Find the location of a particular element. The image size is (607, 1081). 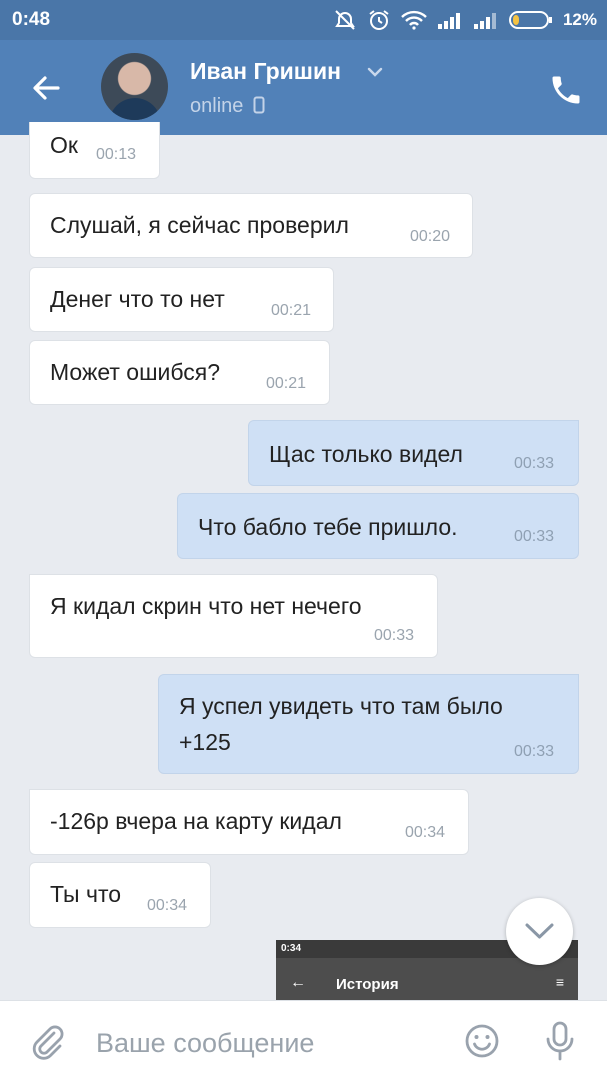

battery-icon is located at coordinates (530, 20).